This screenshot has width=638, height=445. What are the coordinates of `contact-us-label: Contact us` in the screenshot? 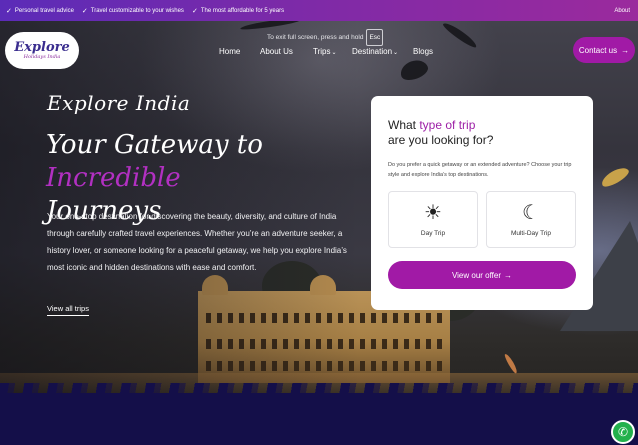 It's located at (598, 50).